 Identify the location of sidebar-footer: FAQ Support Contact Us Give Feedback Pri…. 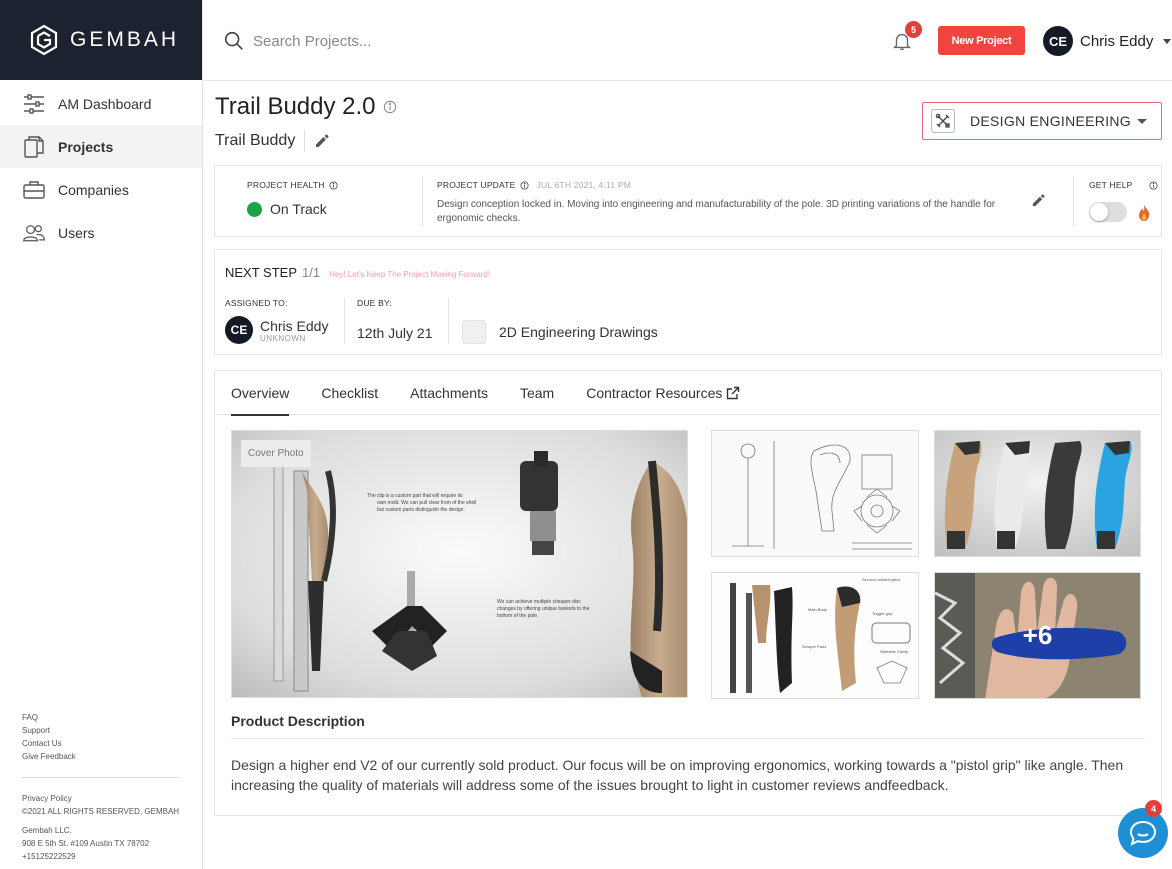
(101, 787).